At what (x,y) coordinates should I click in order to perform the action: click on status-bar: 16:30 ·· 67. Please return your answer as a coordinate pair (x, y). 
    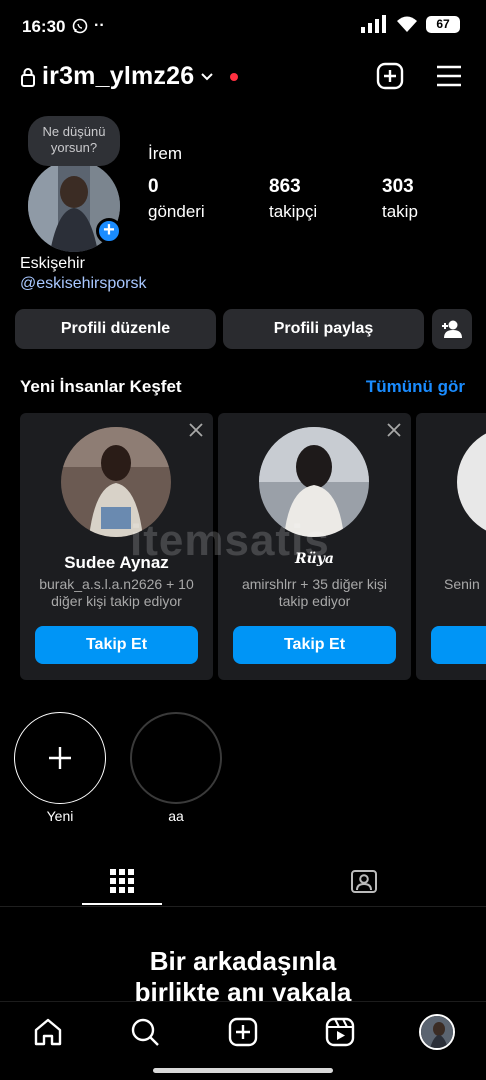
    Looking at the image, I should click on (243, 28).